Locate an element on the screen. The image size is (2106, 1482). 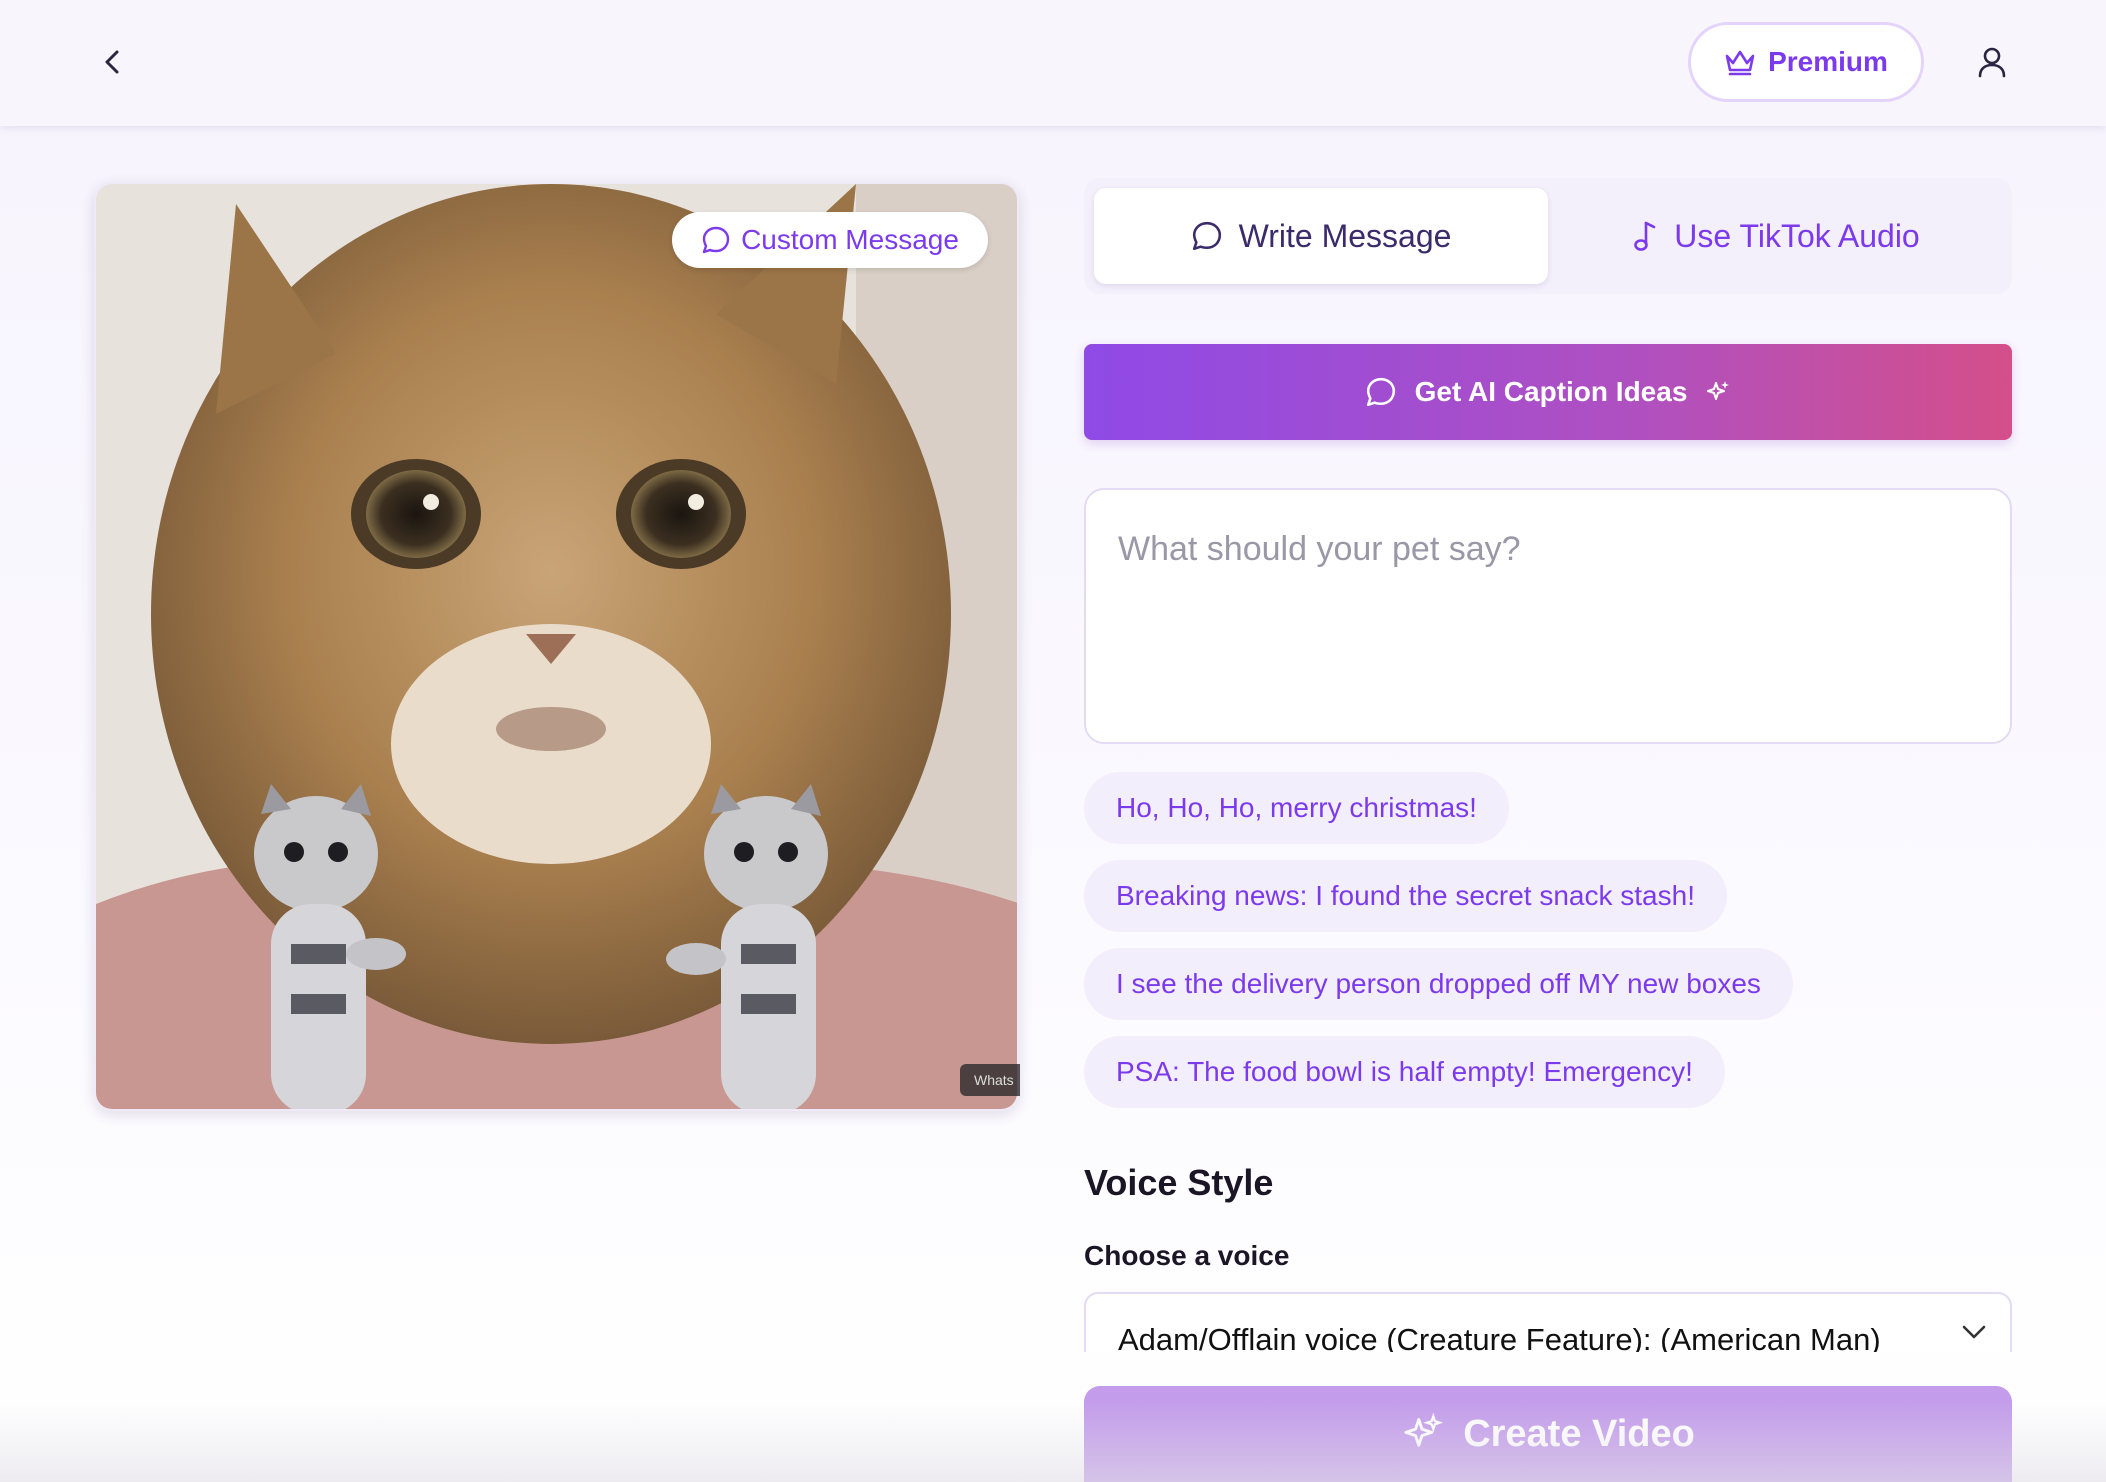
music-note-icon is located at coordinates (1645, 236).